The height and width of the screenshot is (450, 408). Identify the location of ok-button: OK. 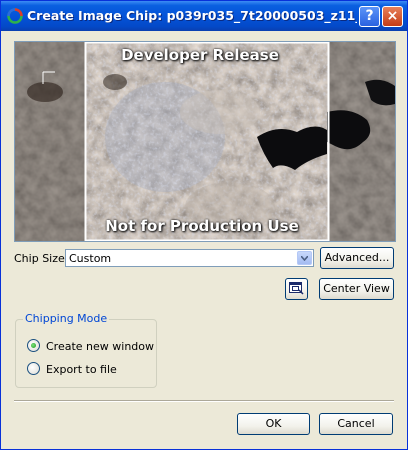
(273, 424).